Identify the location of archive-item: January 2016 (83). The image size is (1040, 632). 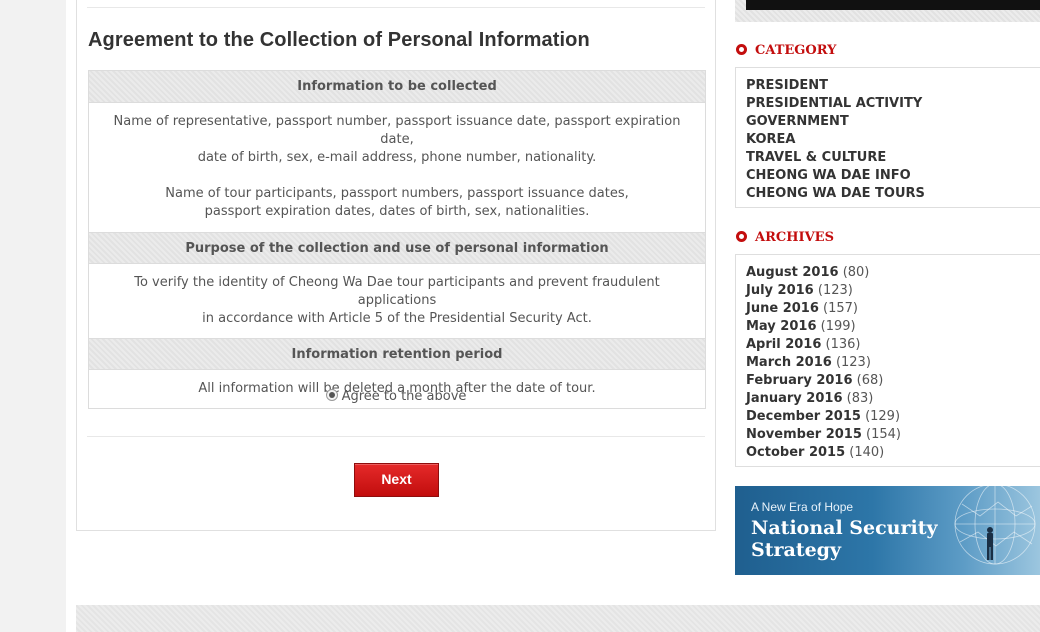
(893, 399).